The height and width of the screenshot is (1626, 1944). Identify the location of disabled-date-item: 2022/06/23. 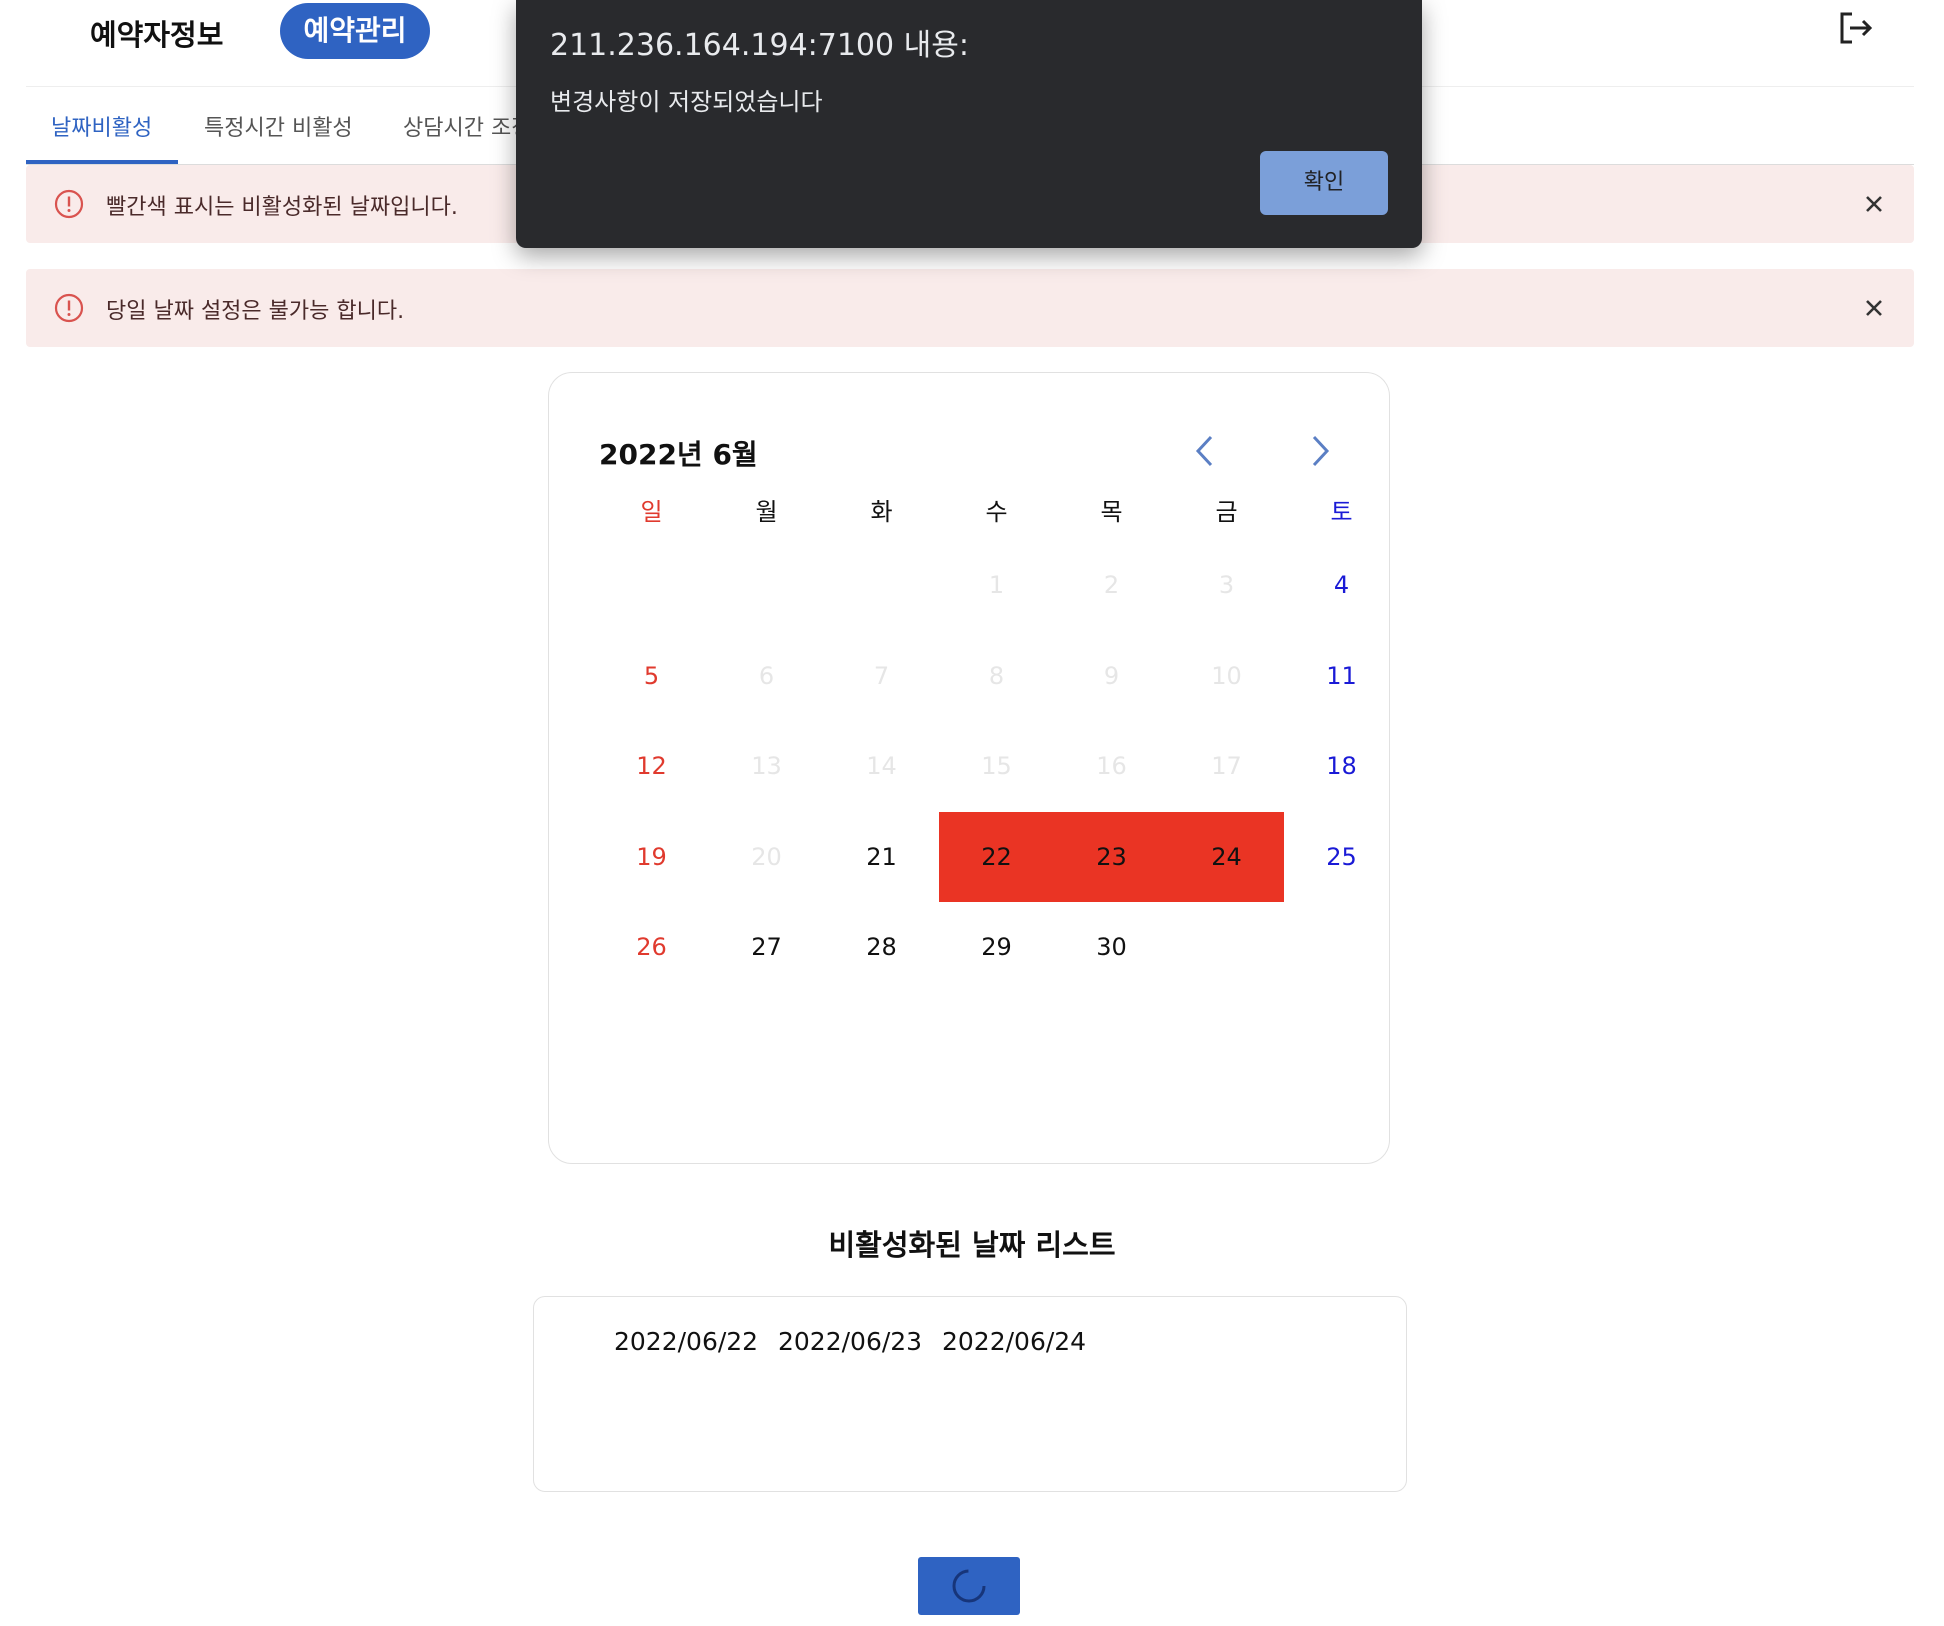
(850, 1341).